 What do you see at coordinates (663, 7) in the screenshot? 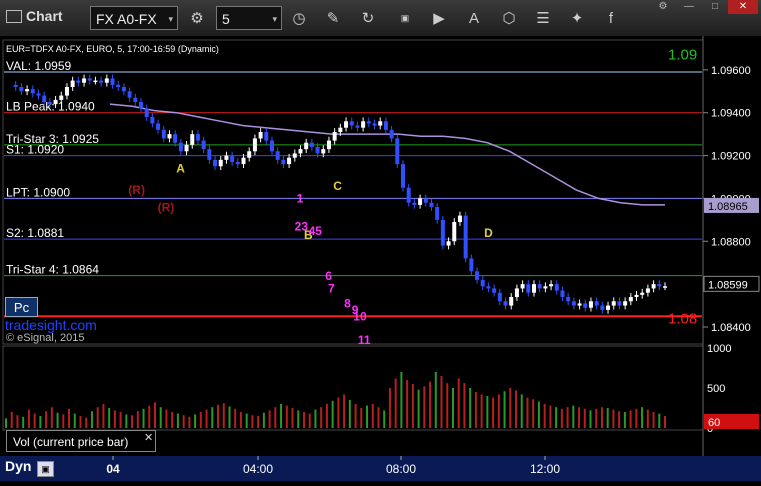
I see `settings-window-icon: ⚙` at bounding box center [663, 7].